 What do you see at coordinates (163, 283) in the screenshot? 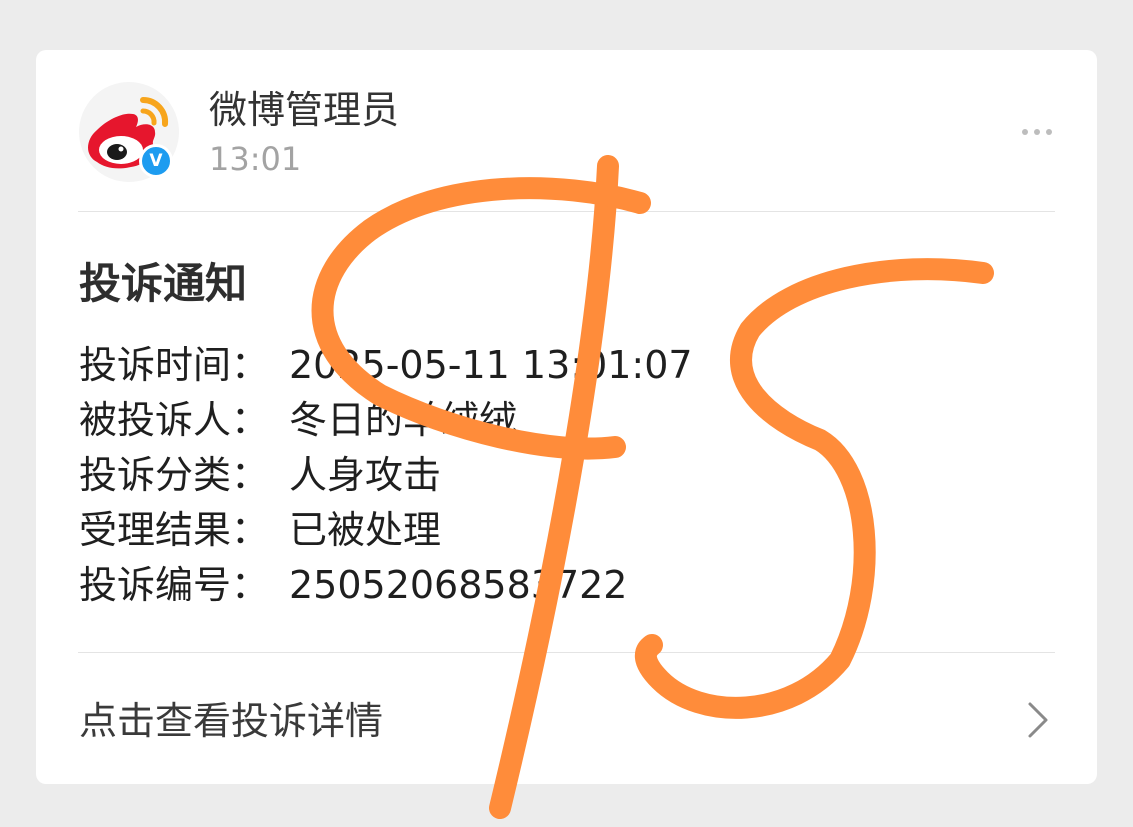
I see `notice-title: 投诉通知` at bounding box center [163, 283].